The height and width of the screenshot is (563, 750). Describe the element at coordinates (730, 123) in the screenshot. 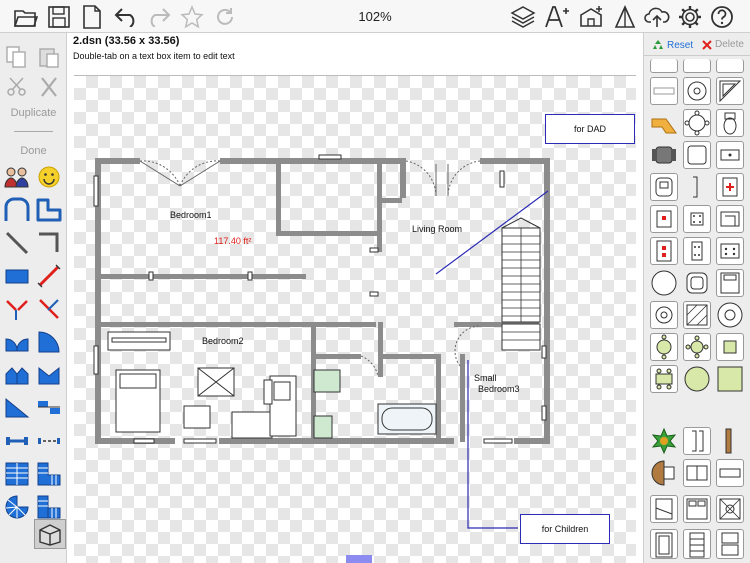

I see `symbol-toilet` at that location.